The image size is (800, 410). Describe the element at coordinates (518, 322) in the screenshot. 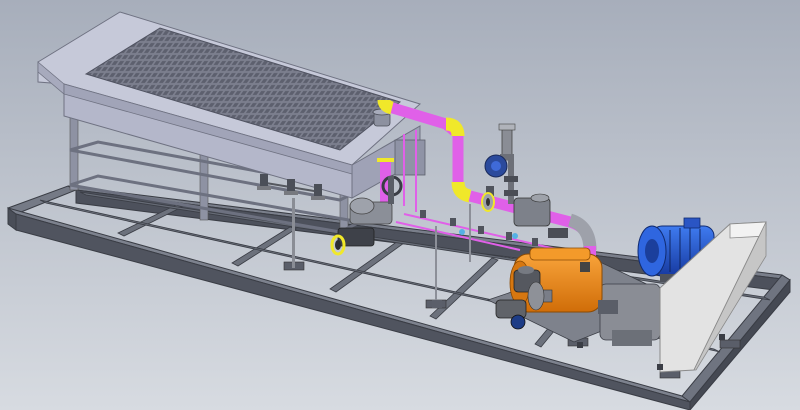

I see `valve-icon` at that location.